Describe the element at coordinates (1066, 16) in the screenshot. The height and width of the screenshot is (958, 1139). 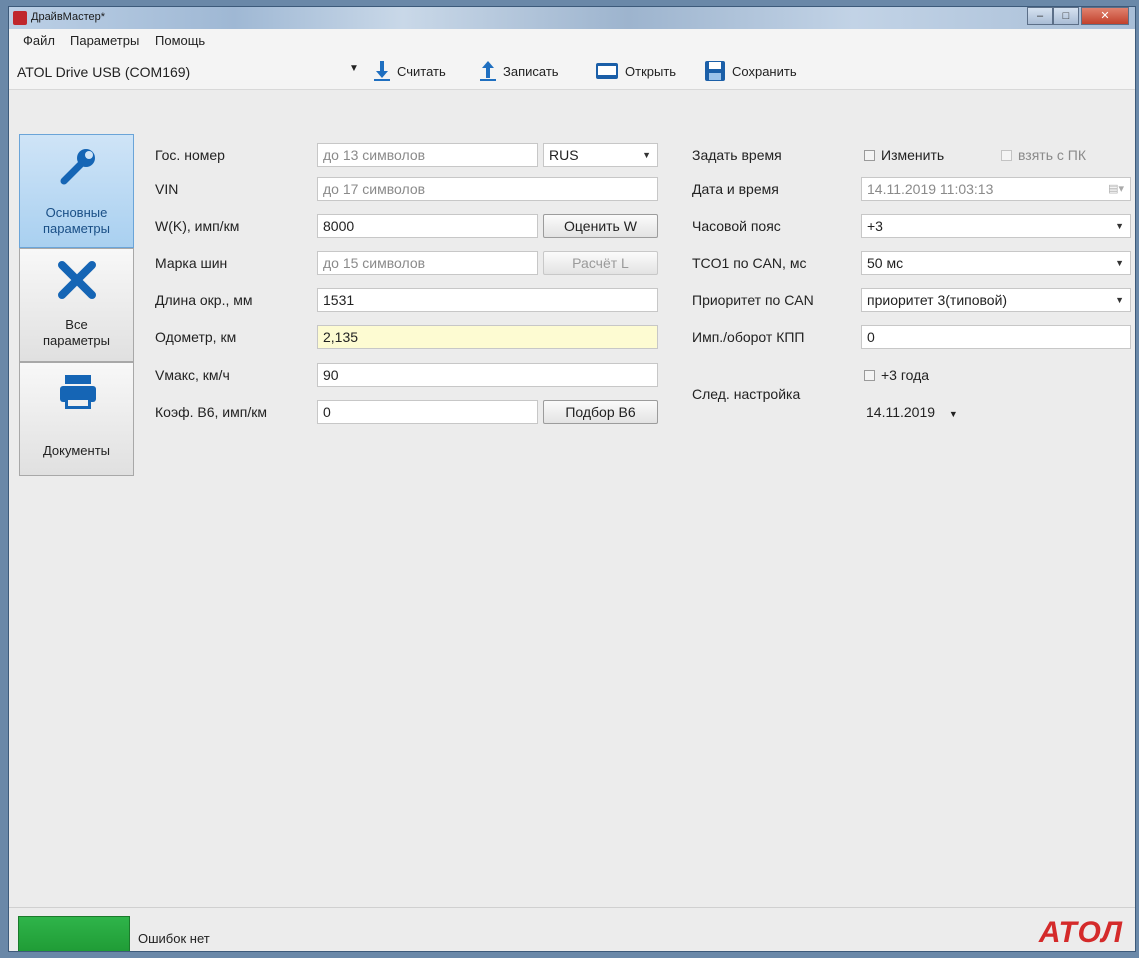
I see `maximize-button: □` at that location.